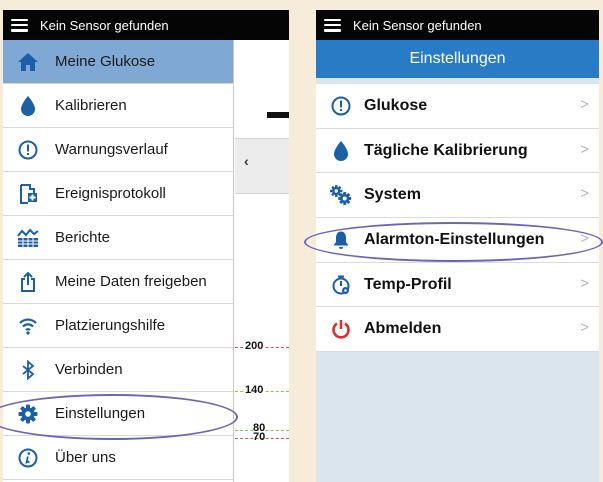  What do you see at coordinates (392, 195) in the screenshot?
I see `settings-label: System` at bounding box center [392, 195].